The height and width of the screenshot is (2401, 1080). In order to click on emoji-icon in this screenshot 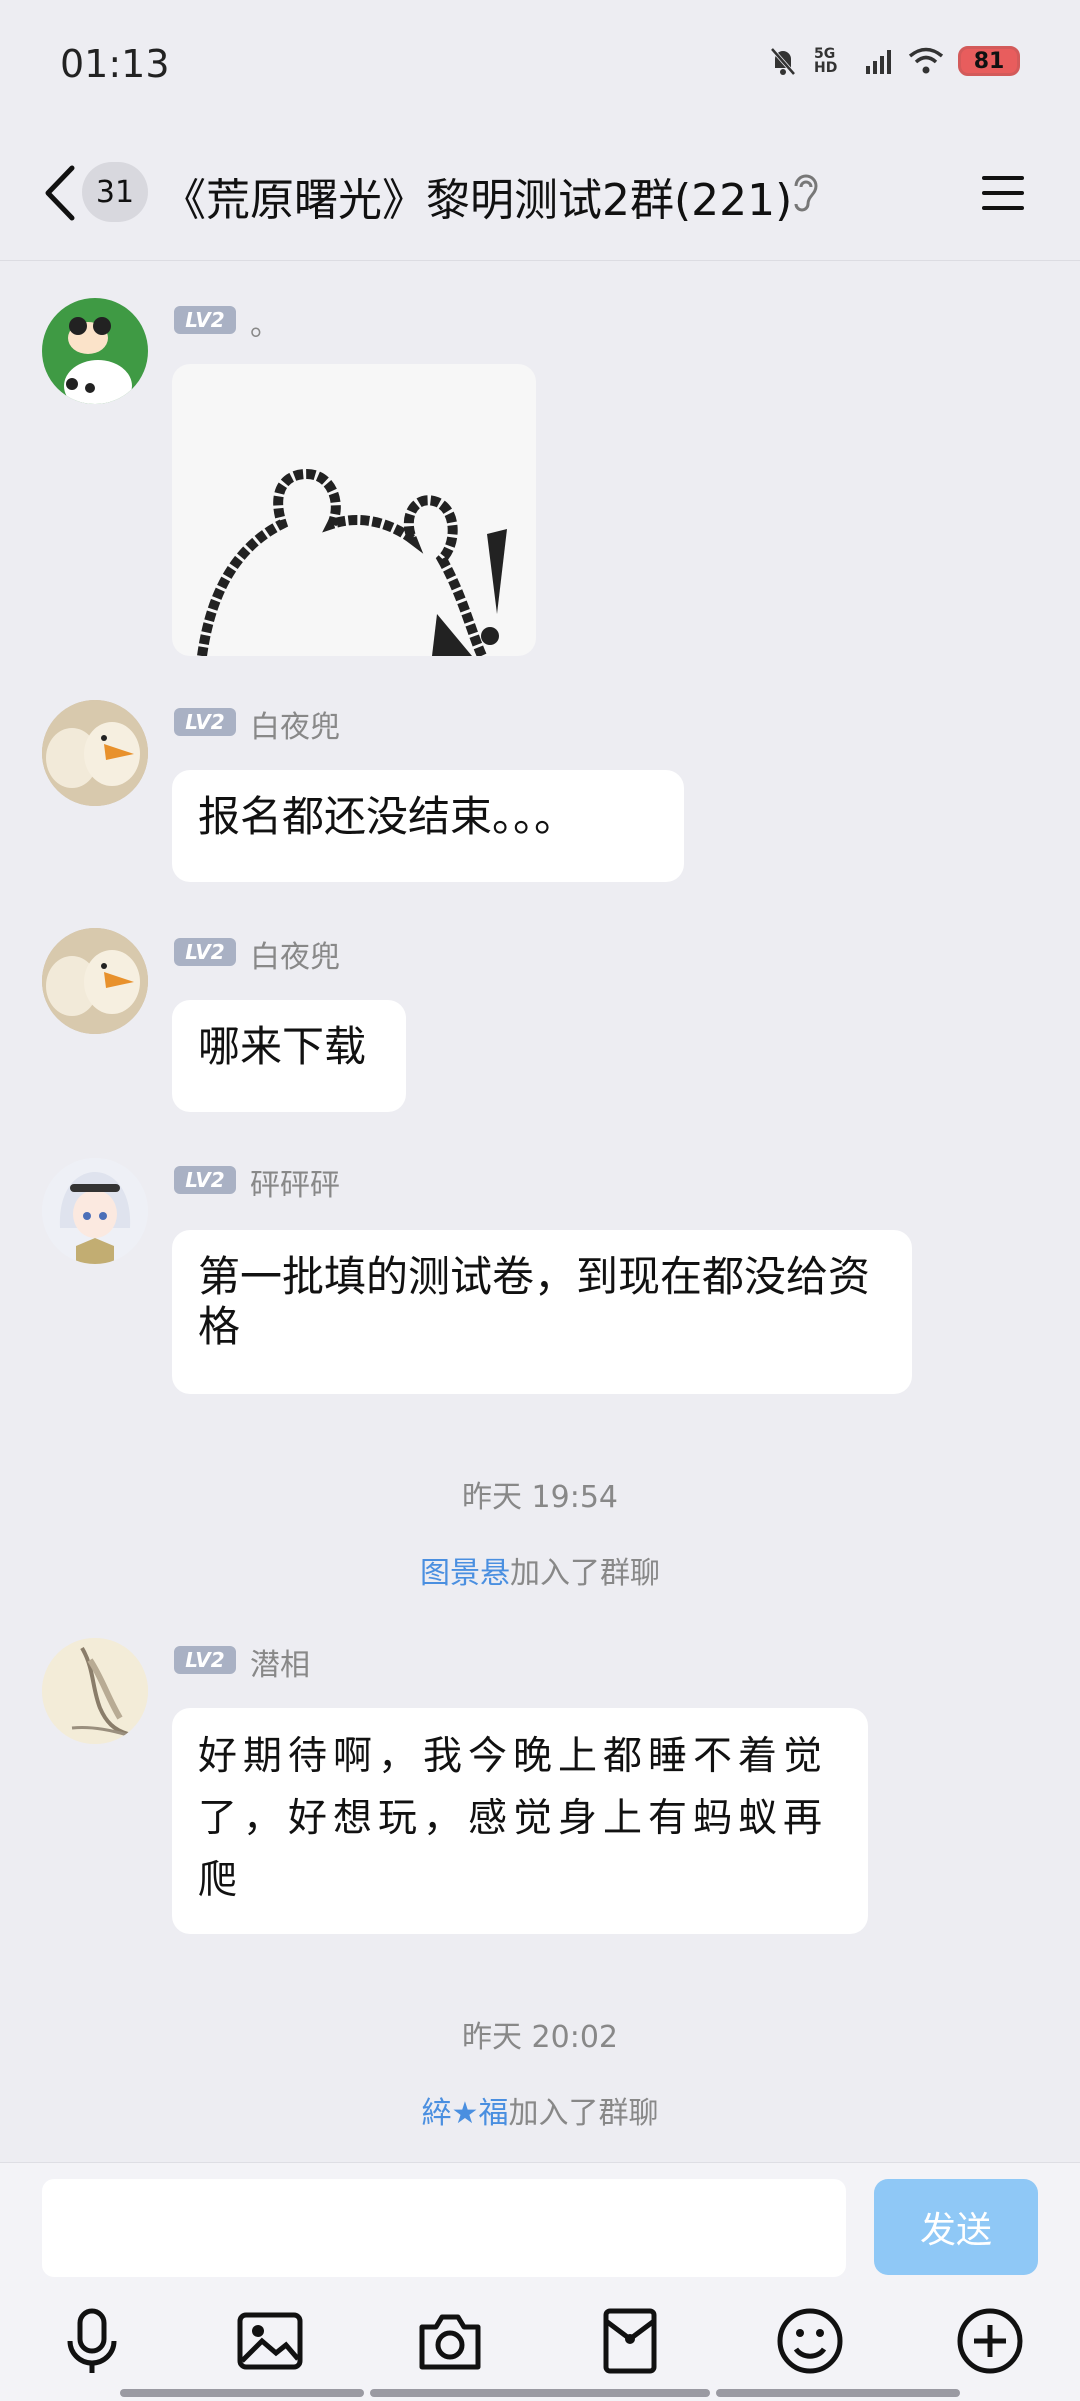, I will do `click(810, 2341)`.